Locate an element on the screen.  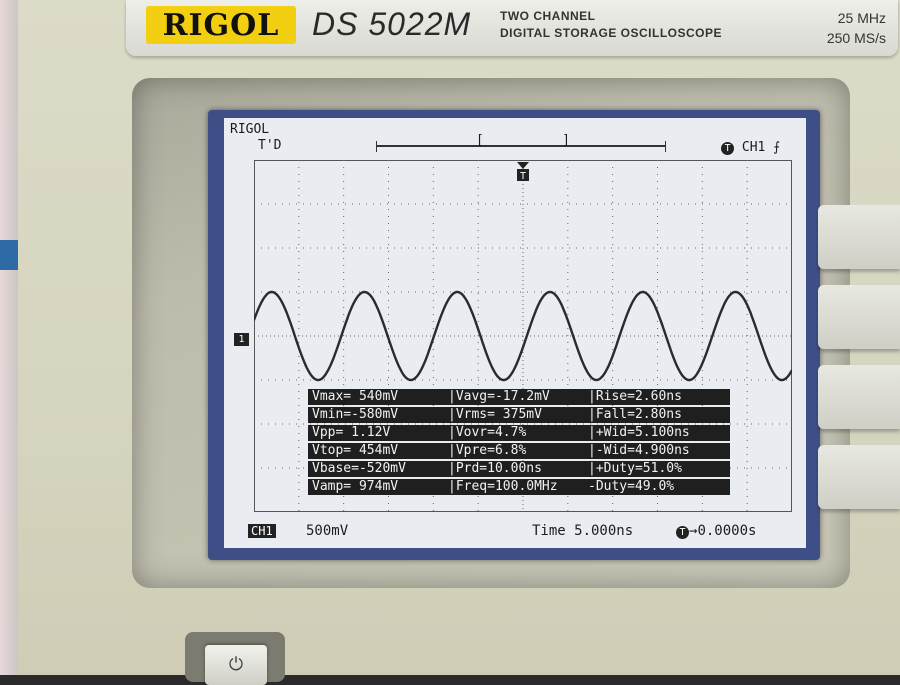
measurement-value: -Duty=49.0% is located at coordinates (631, 486).